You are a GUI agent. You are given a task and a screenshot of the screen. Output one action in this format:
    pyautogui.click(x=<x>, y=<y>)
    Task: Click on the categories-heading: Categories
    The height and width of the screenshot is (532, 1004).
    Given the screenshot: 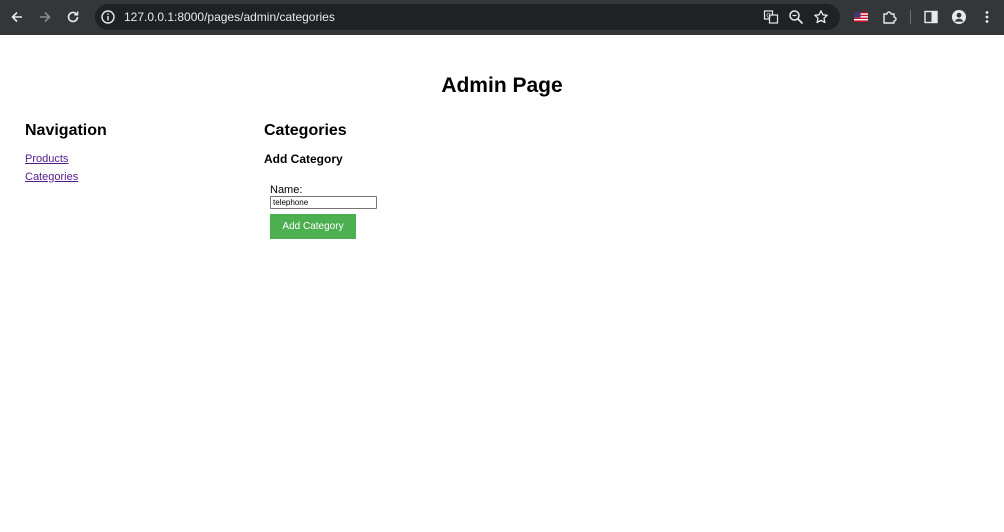 What is the action you would take?
    pyautogui.click(x=305, y=130)
    